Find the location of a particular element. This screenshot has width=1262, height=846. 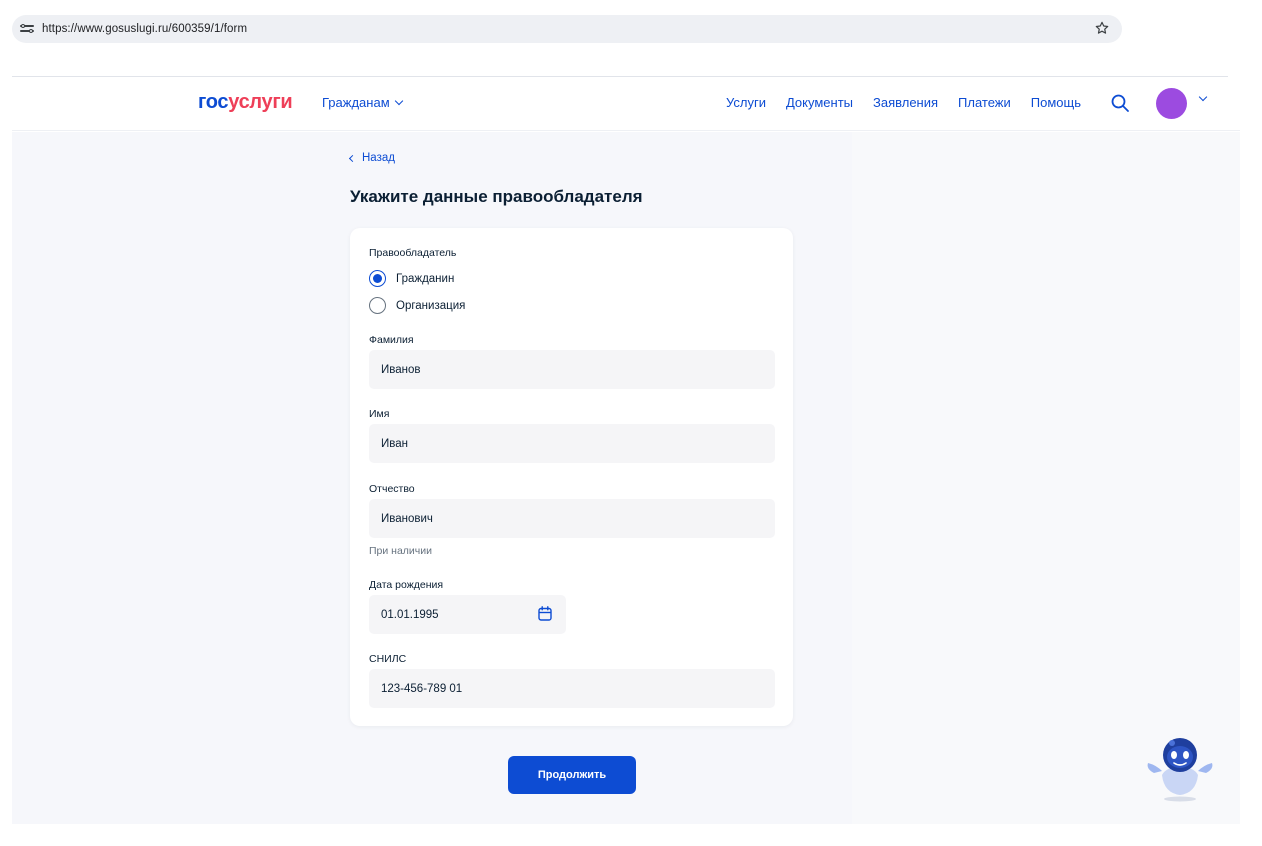

address-bar: https://www.gosuslugi.ru/600359/1/form is located at coordinates (567, 29).